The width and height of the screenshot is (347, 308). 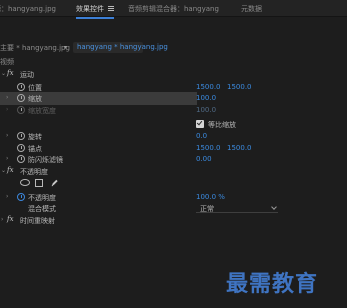 What do you see at coordinates (274, 207) in the screenshot?
I see `chevron-down-icon` at bounding box center [274, 207].